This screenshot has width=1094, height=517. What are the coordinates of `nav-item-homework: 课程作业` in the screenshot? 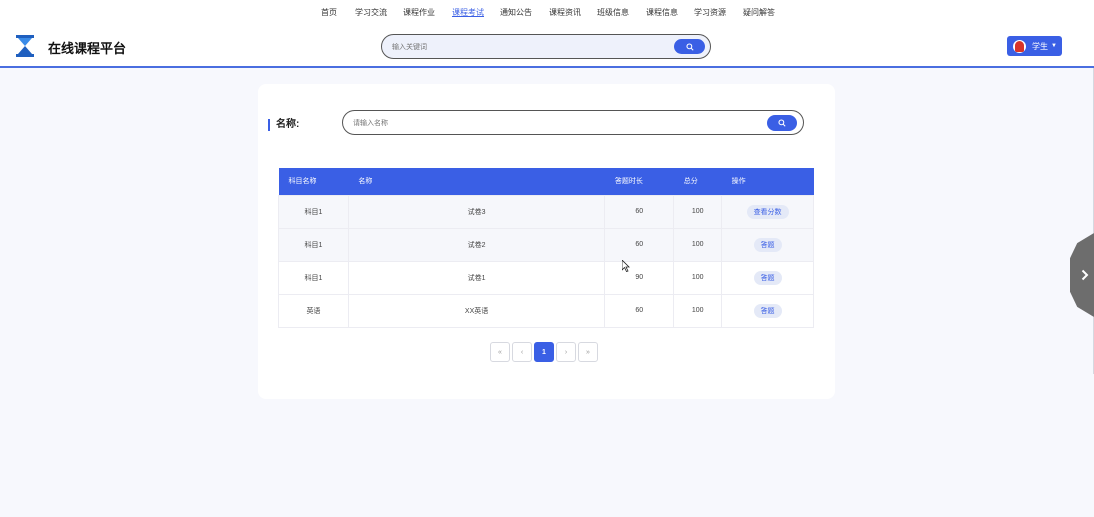 It's located at (419, 12).